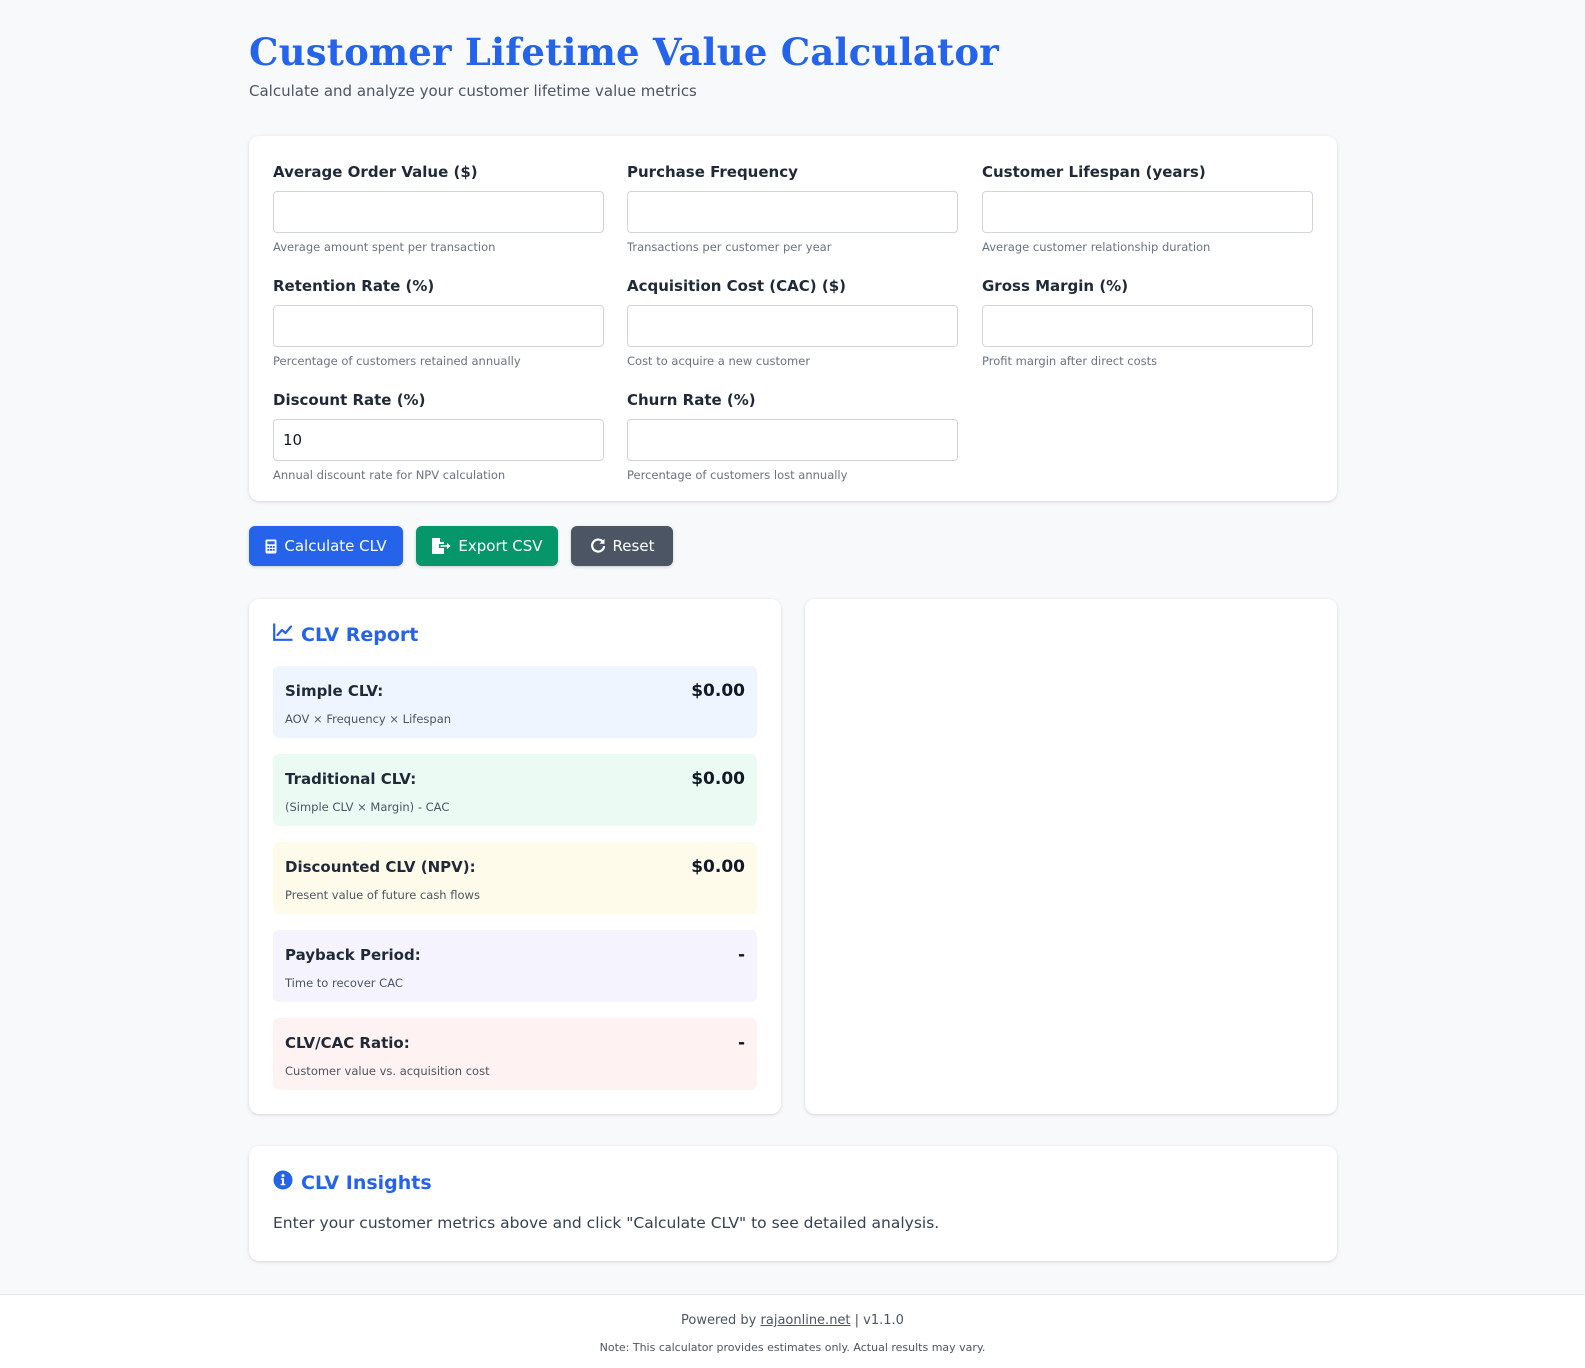 This screenshot has height=1368, width=1585. What do you see at coordinates (380, 867) in the screenshot?
I see `metric-label: Discounted CLV (NPV):` at bounding box center [380, 867].